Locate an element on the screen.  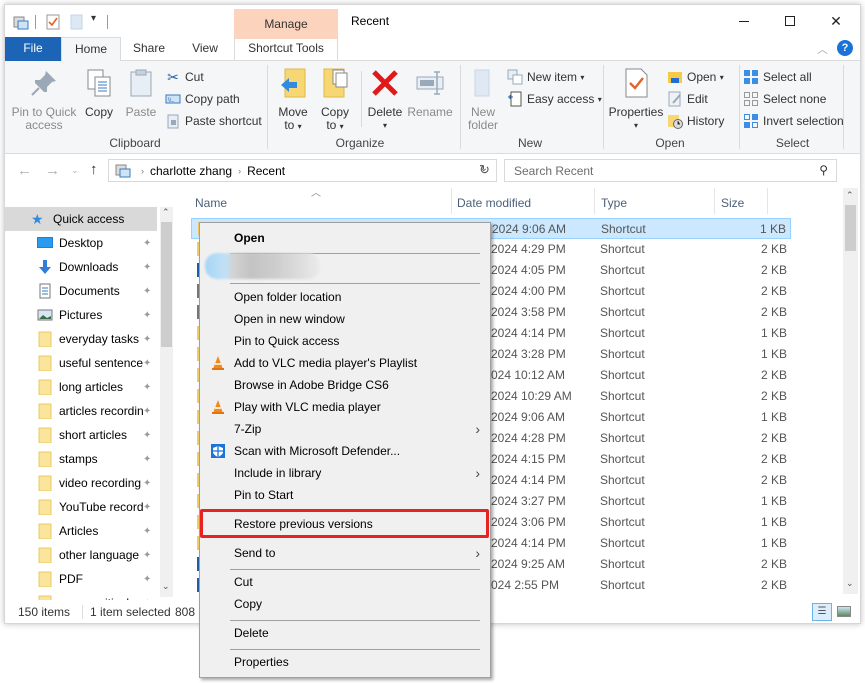
new-folder-button: New folder is located at coordinates (483, 99).